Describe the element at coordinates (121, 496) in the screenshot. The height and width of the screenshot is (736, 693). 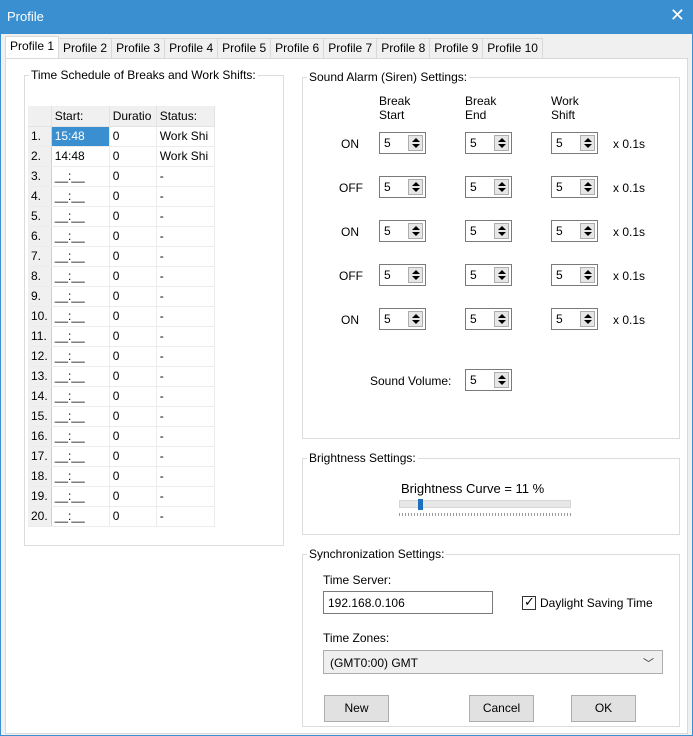
I see `table-row: 19. __:__ 0-` at that location.